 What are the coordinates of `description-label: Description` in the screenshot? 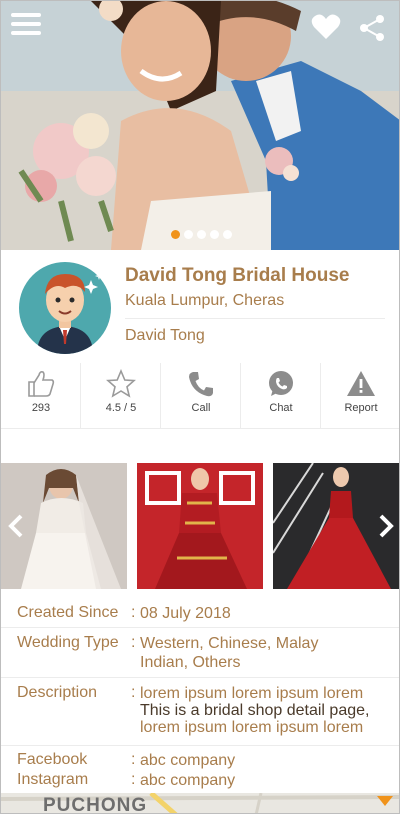 It's located at (57, 692).